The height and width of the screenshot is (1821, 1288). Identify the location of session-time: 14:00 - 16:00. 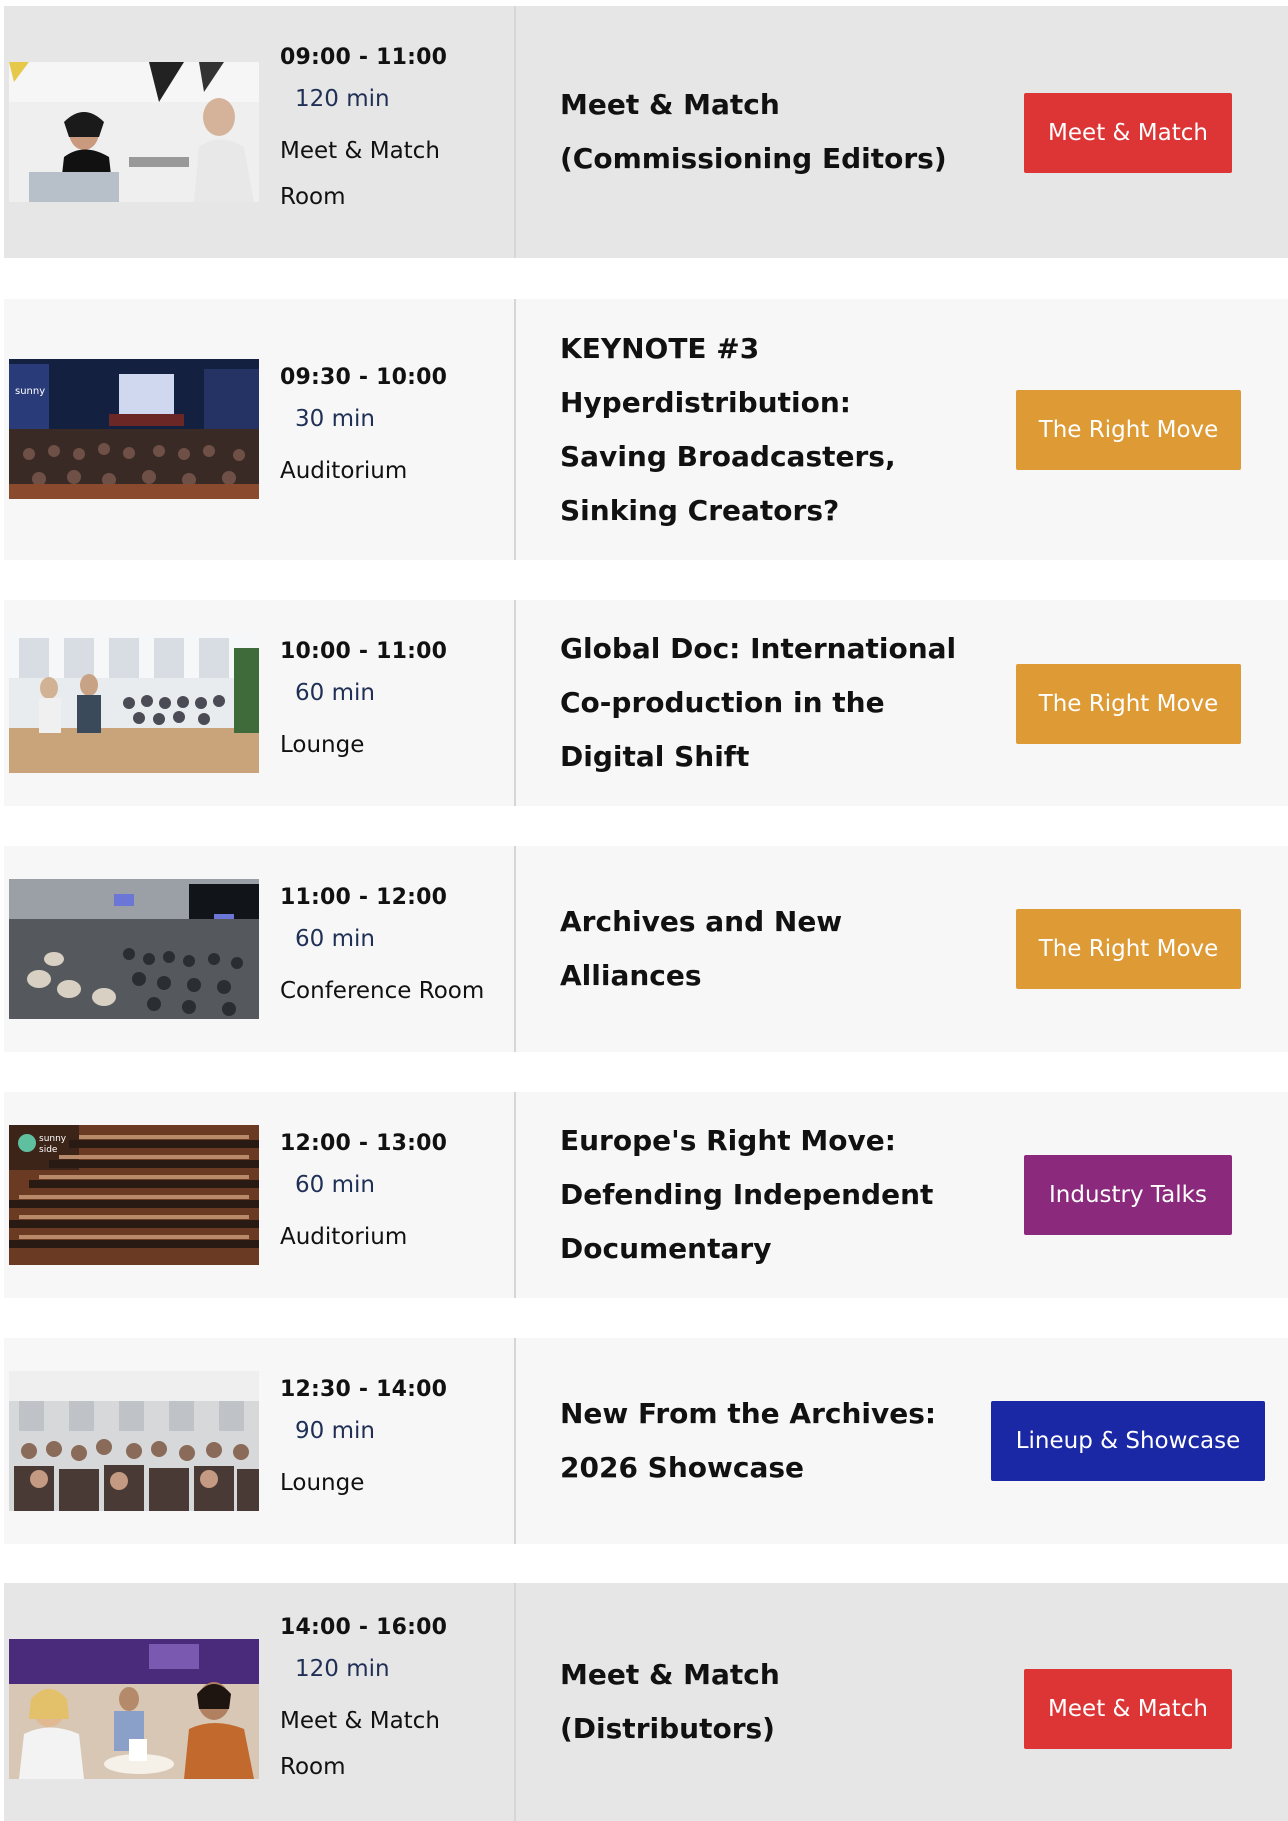
(364, 1627).